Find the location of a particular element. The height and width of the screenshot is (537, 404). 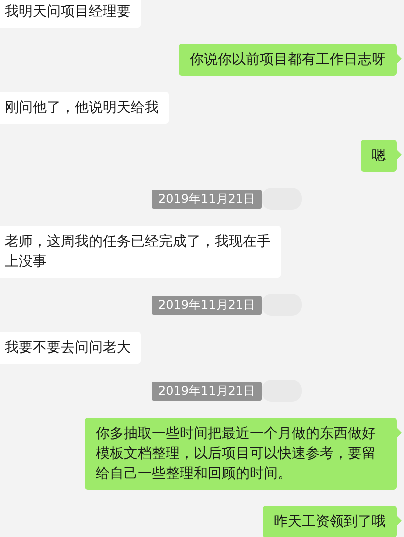

received-message: 我要不要去问问老大 is located at coordinates (70, 348).